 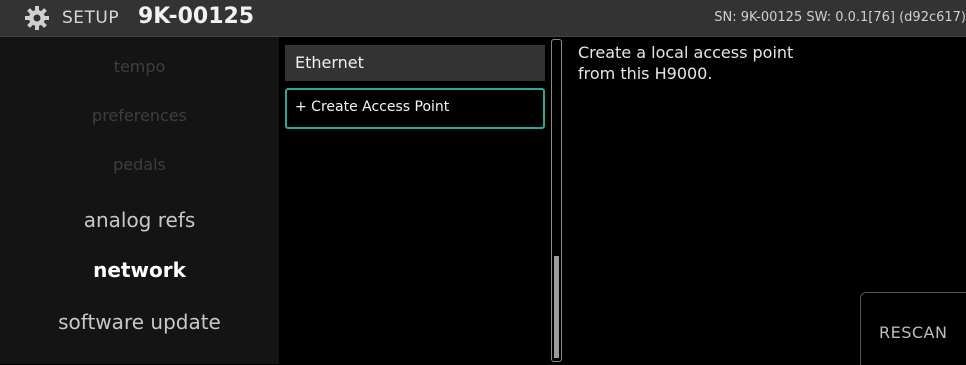 I want to click on create-access-point-item: + Create Access Point, so click(x=415, y=108).